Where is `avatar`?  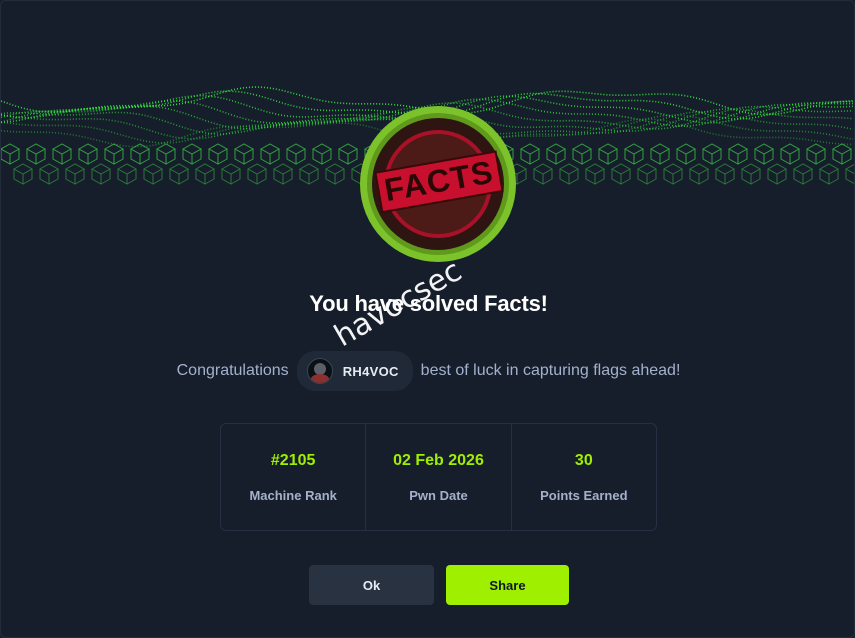
avatar is located at coordinates (319, 371).